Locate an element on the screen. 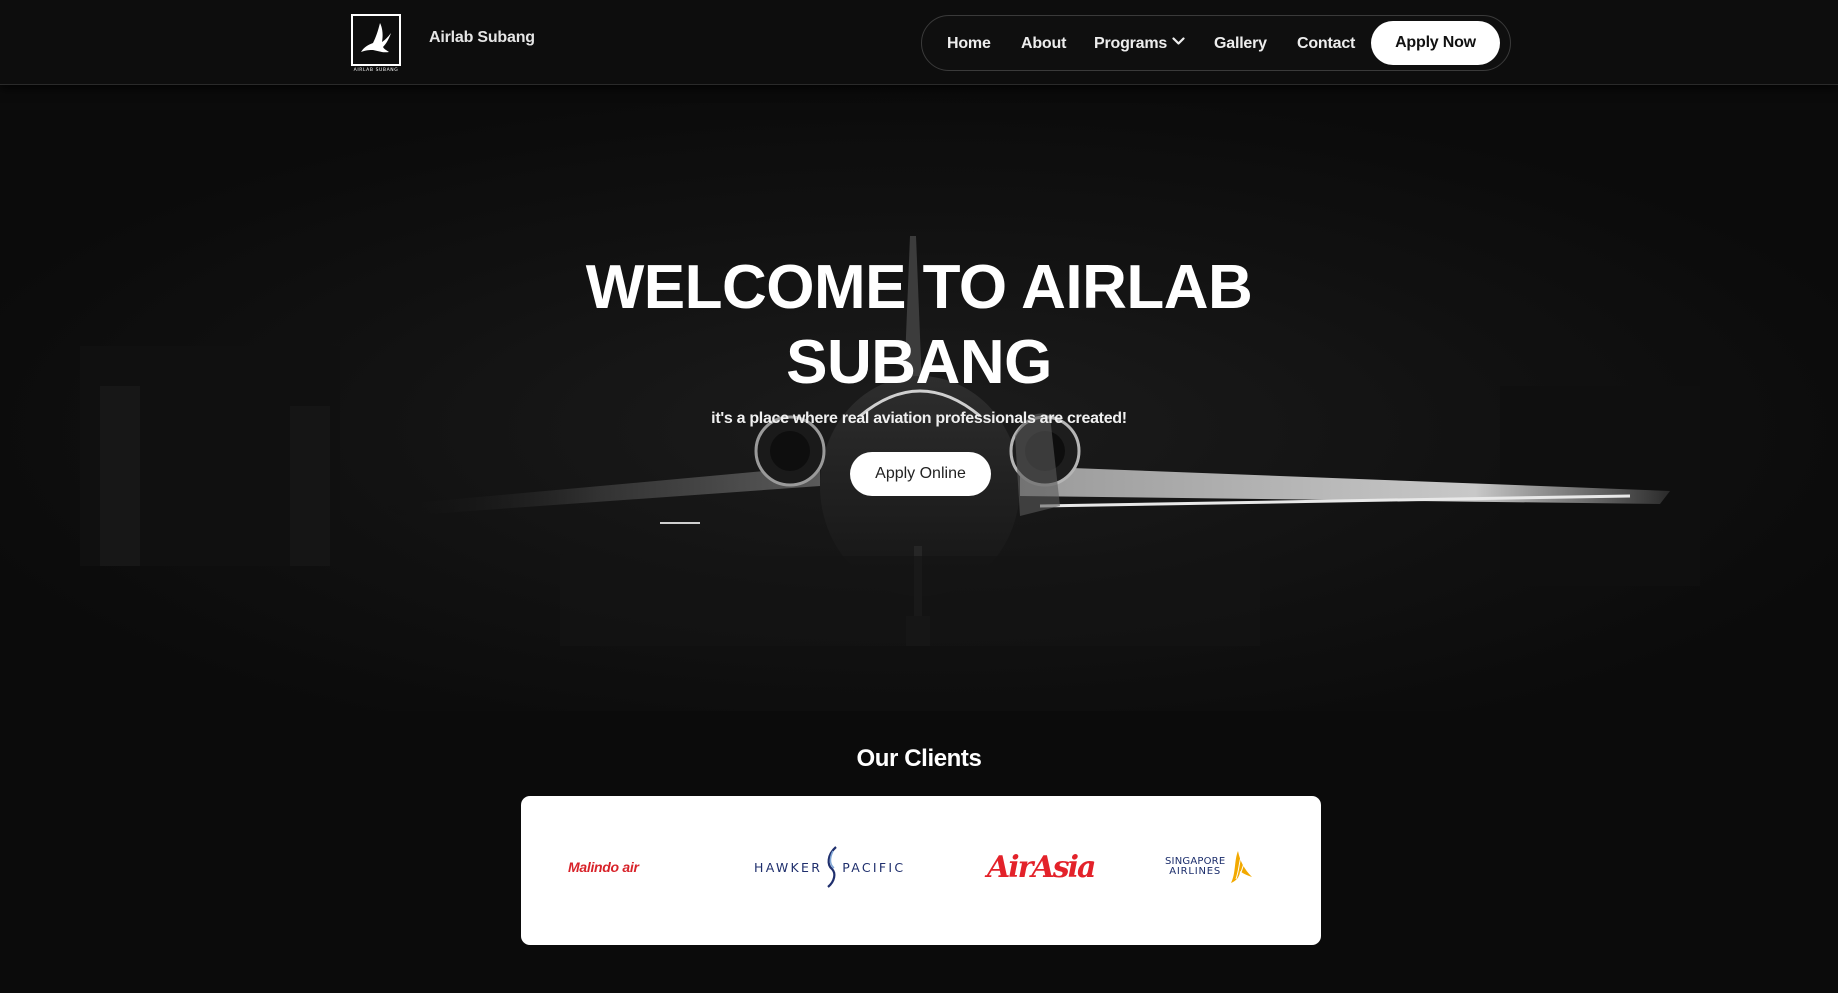 The height and width of the screenshot is (993, 1838). brand: AIRLAB SUBANG Airlab Subang is located at coordinates (442, 44).